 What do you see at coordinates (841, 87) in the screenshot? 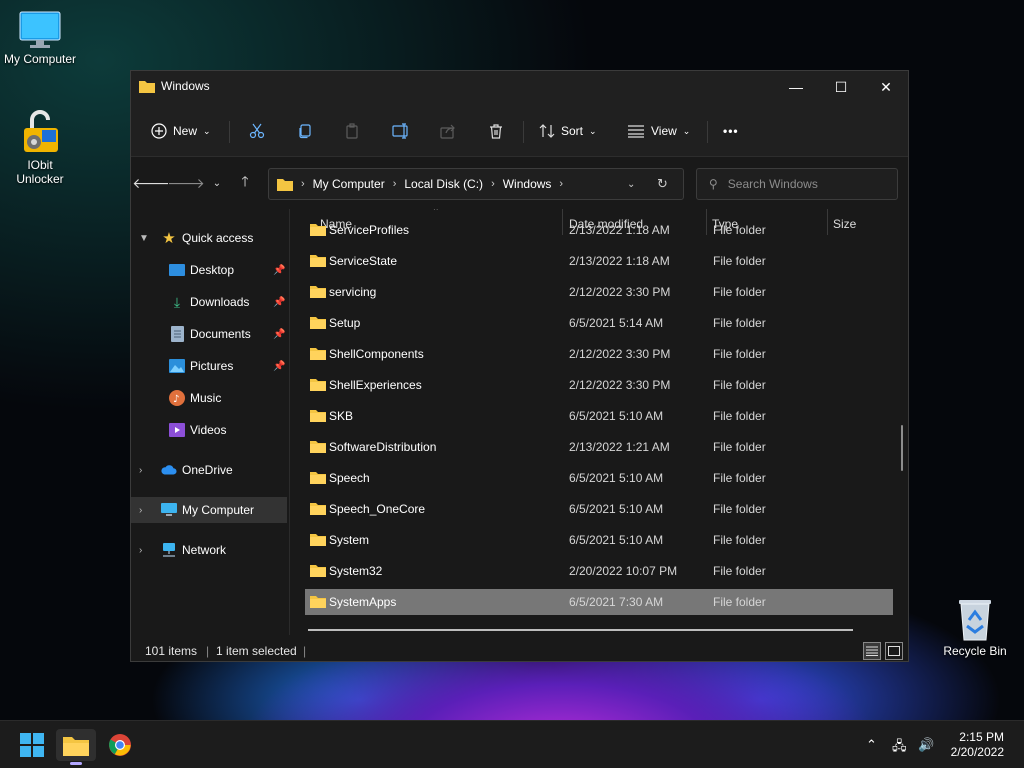
I see `maximize-button: ☐` at bounding box center [841, 87].